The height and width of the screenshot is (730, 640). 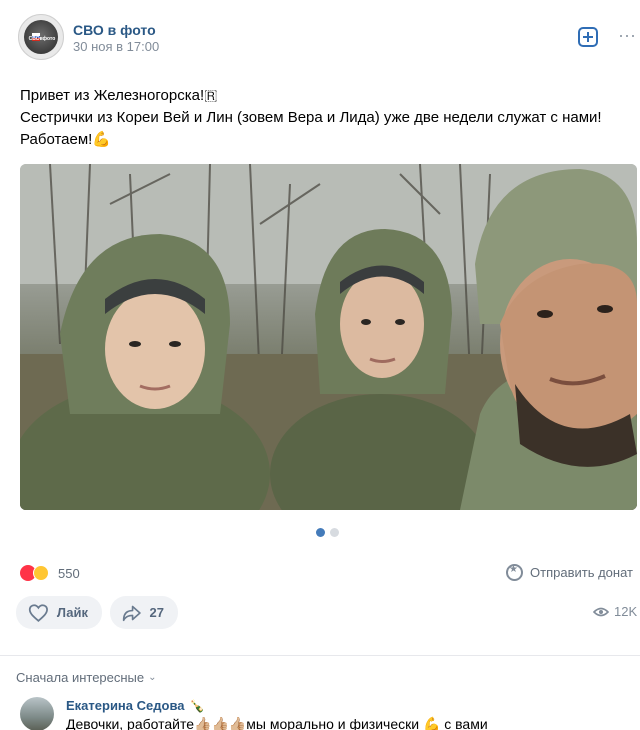 What do you see at coordinates (197, 705) in the screenshot?
I see `comment-author-badge: 🍾` at bounding box center [197, 705].